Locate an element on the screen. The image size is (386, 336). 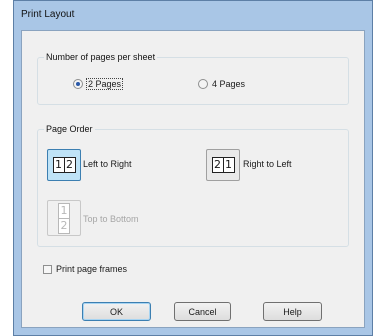
print-page-frames-checkbox: Print page frames is located at coordinates (85, 269).